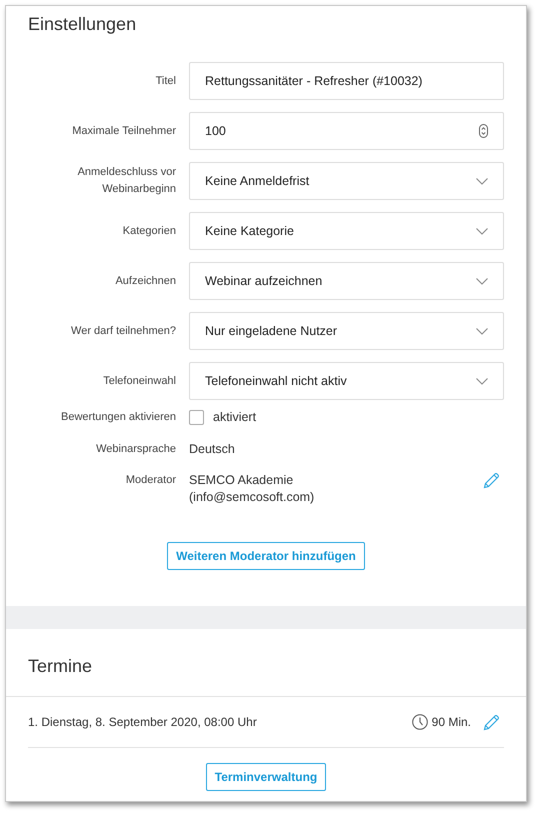  I want to click on field-label: Kategorien, so click(149, 231).